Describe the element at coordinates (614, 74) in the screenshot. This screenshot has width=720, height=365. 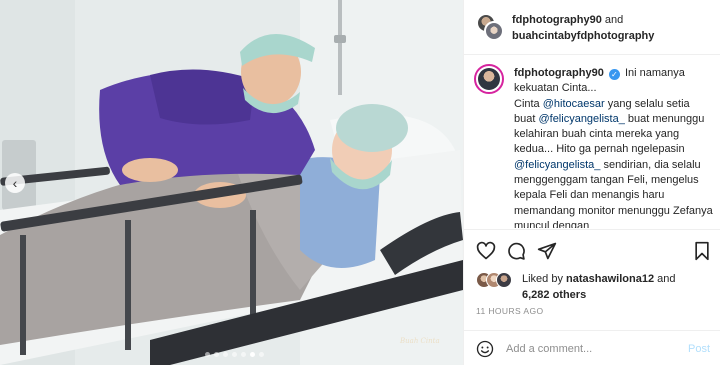
I see `verified-badge-icon: ✓` at that location.